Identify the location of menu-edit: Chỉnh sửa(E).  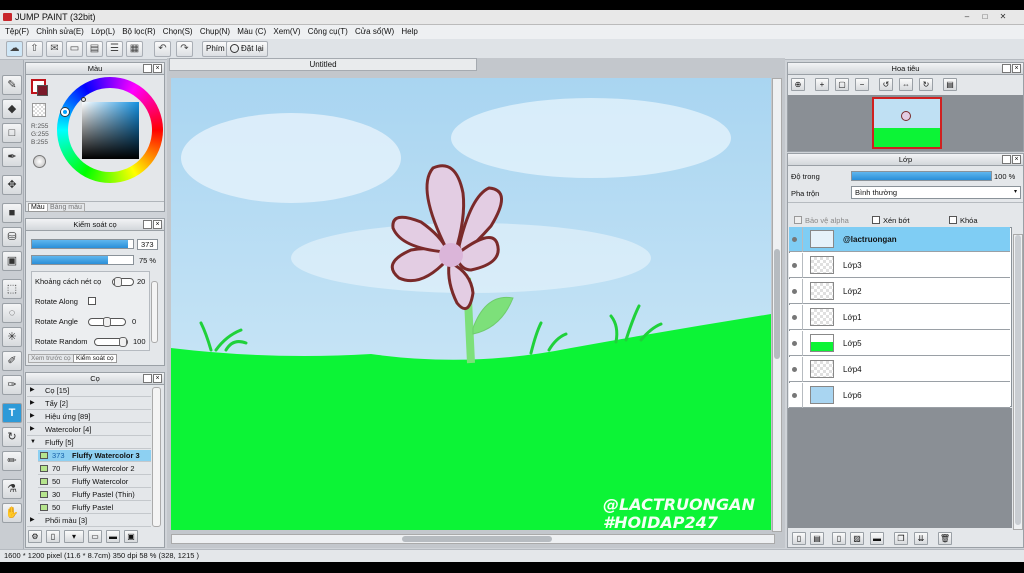
(60, 31).